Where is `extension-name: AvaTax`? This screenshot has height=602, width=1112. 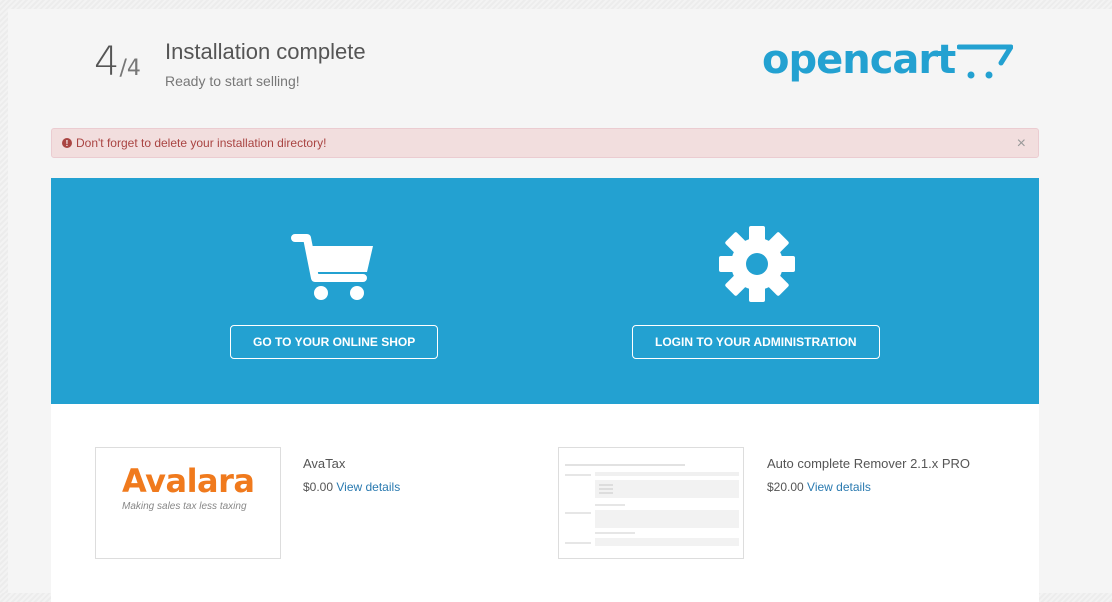
extension-name: AvaTax is located at coordinates (324, 463).